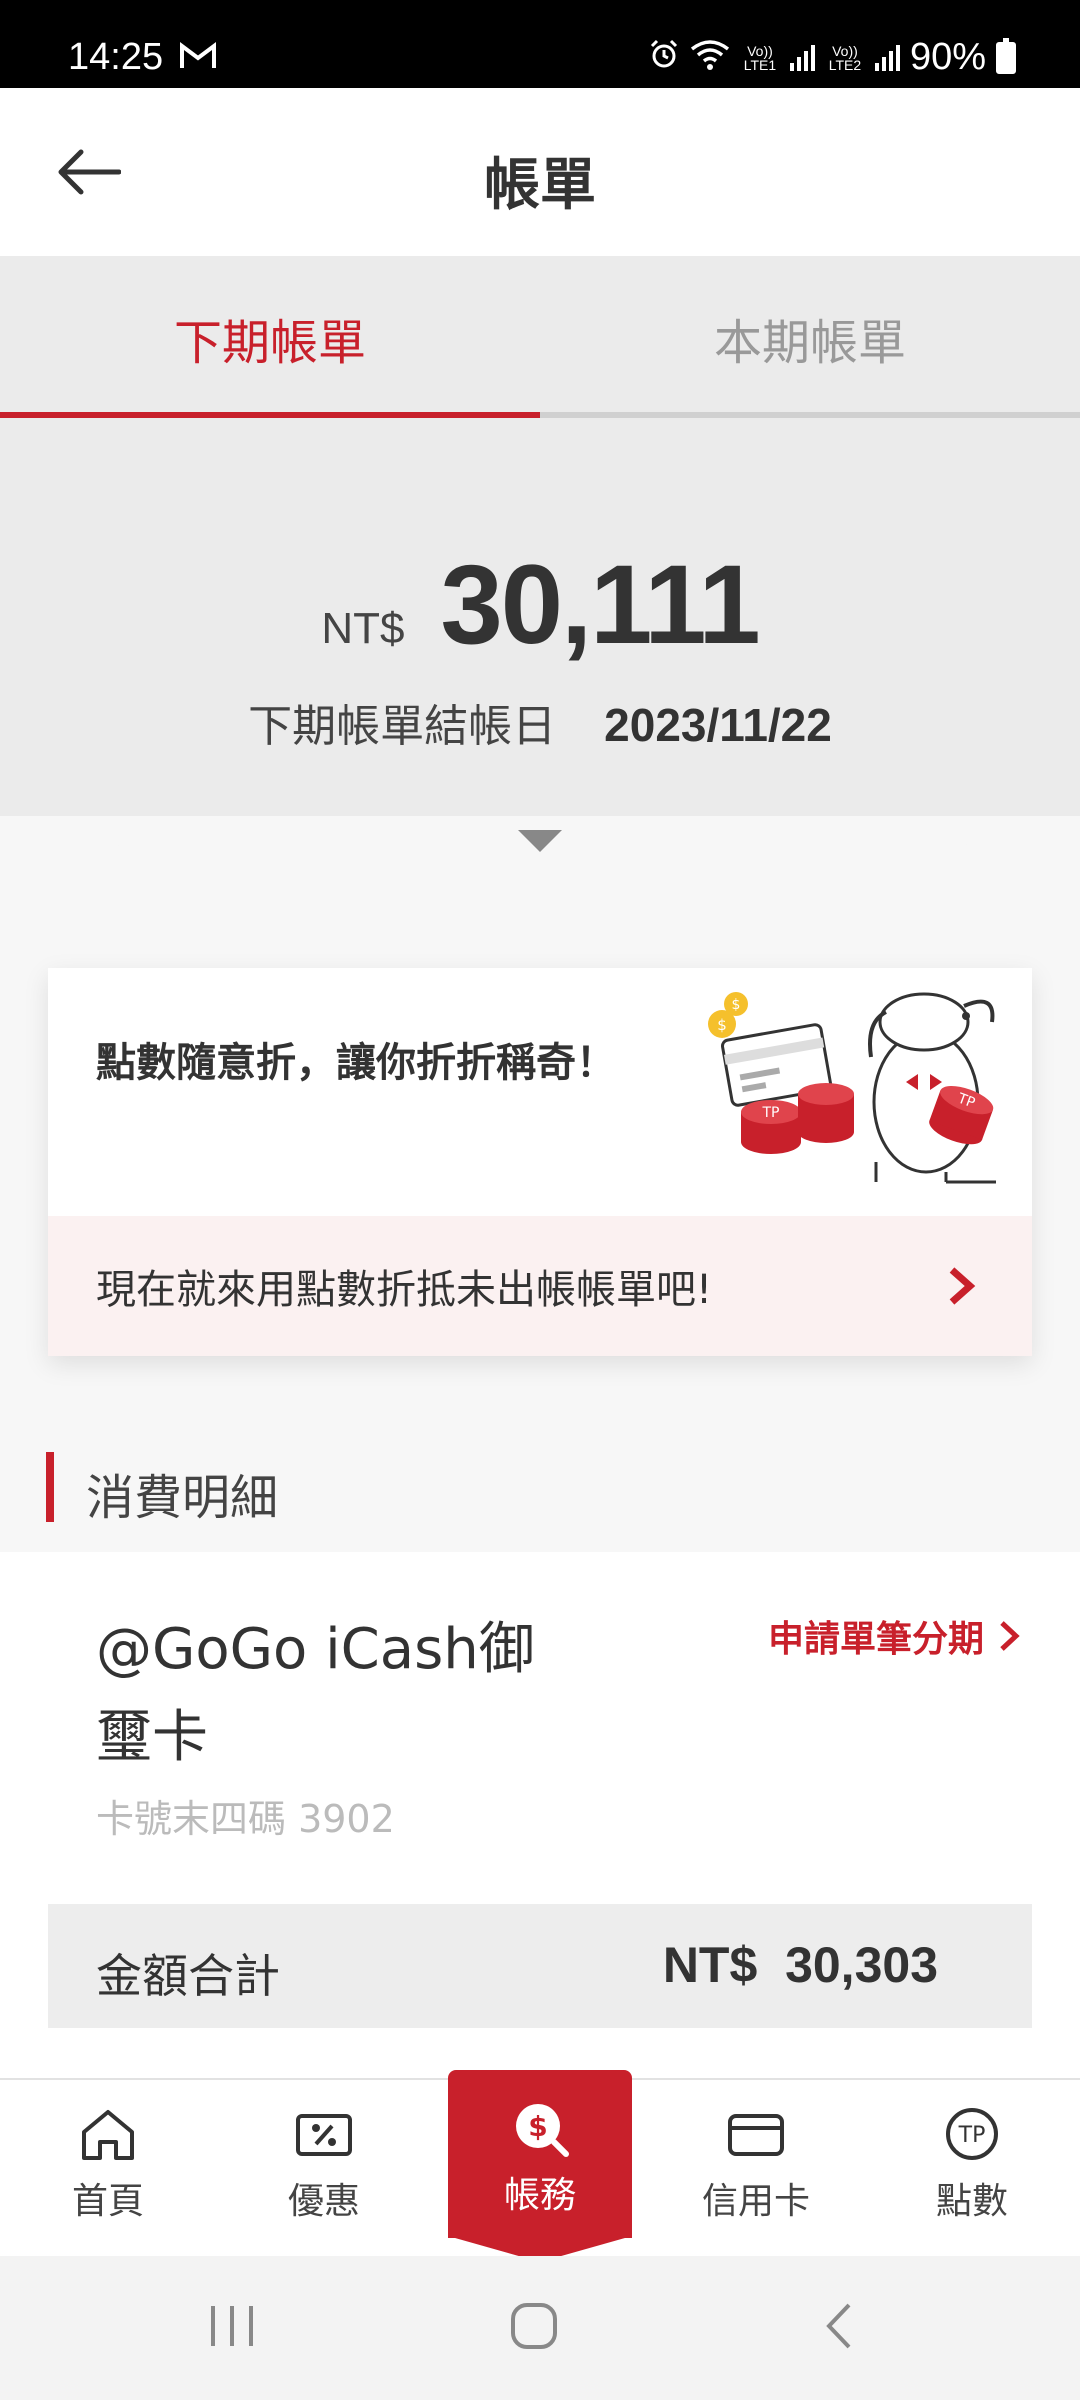 The image size is (1080, 2400). I want to click on nav-label-credit-card: 信用卡, so click(755, 2201).